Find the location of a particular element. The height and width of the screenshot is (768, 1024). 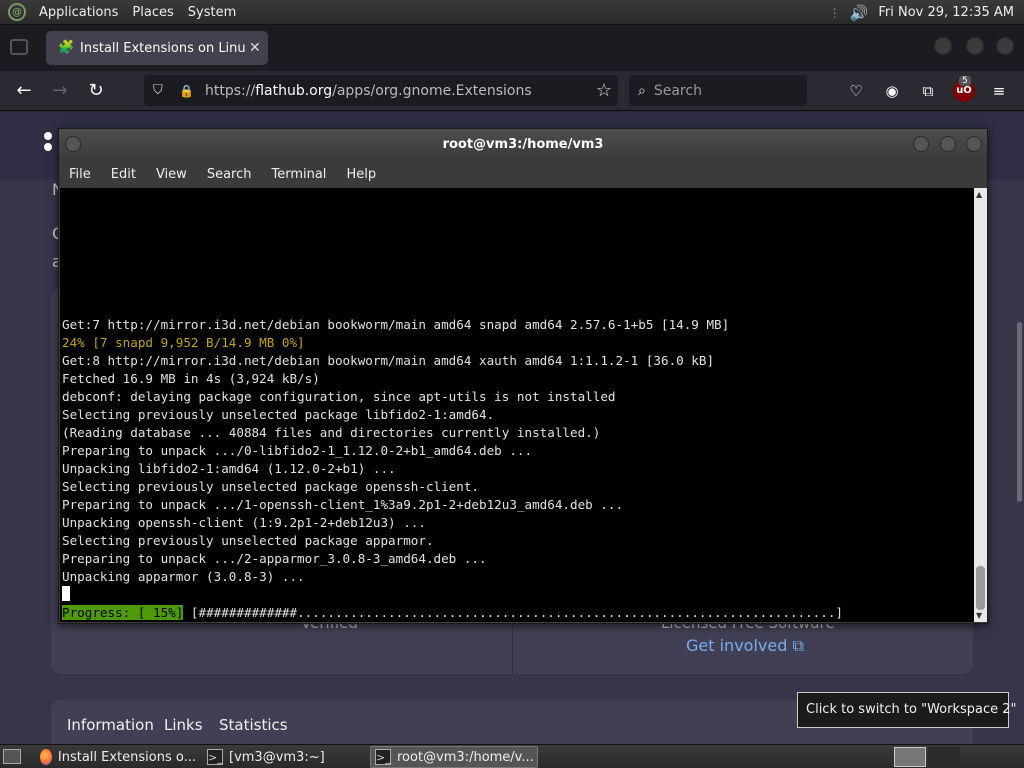

external-link-icon: ⧉ is located at coordinates (798, 645).